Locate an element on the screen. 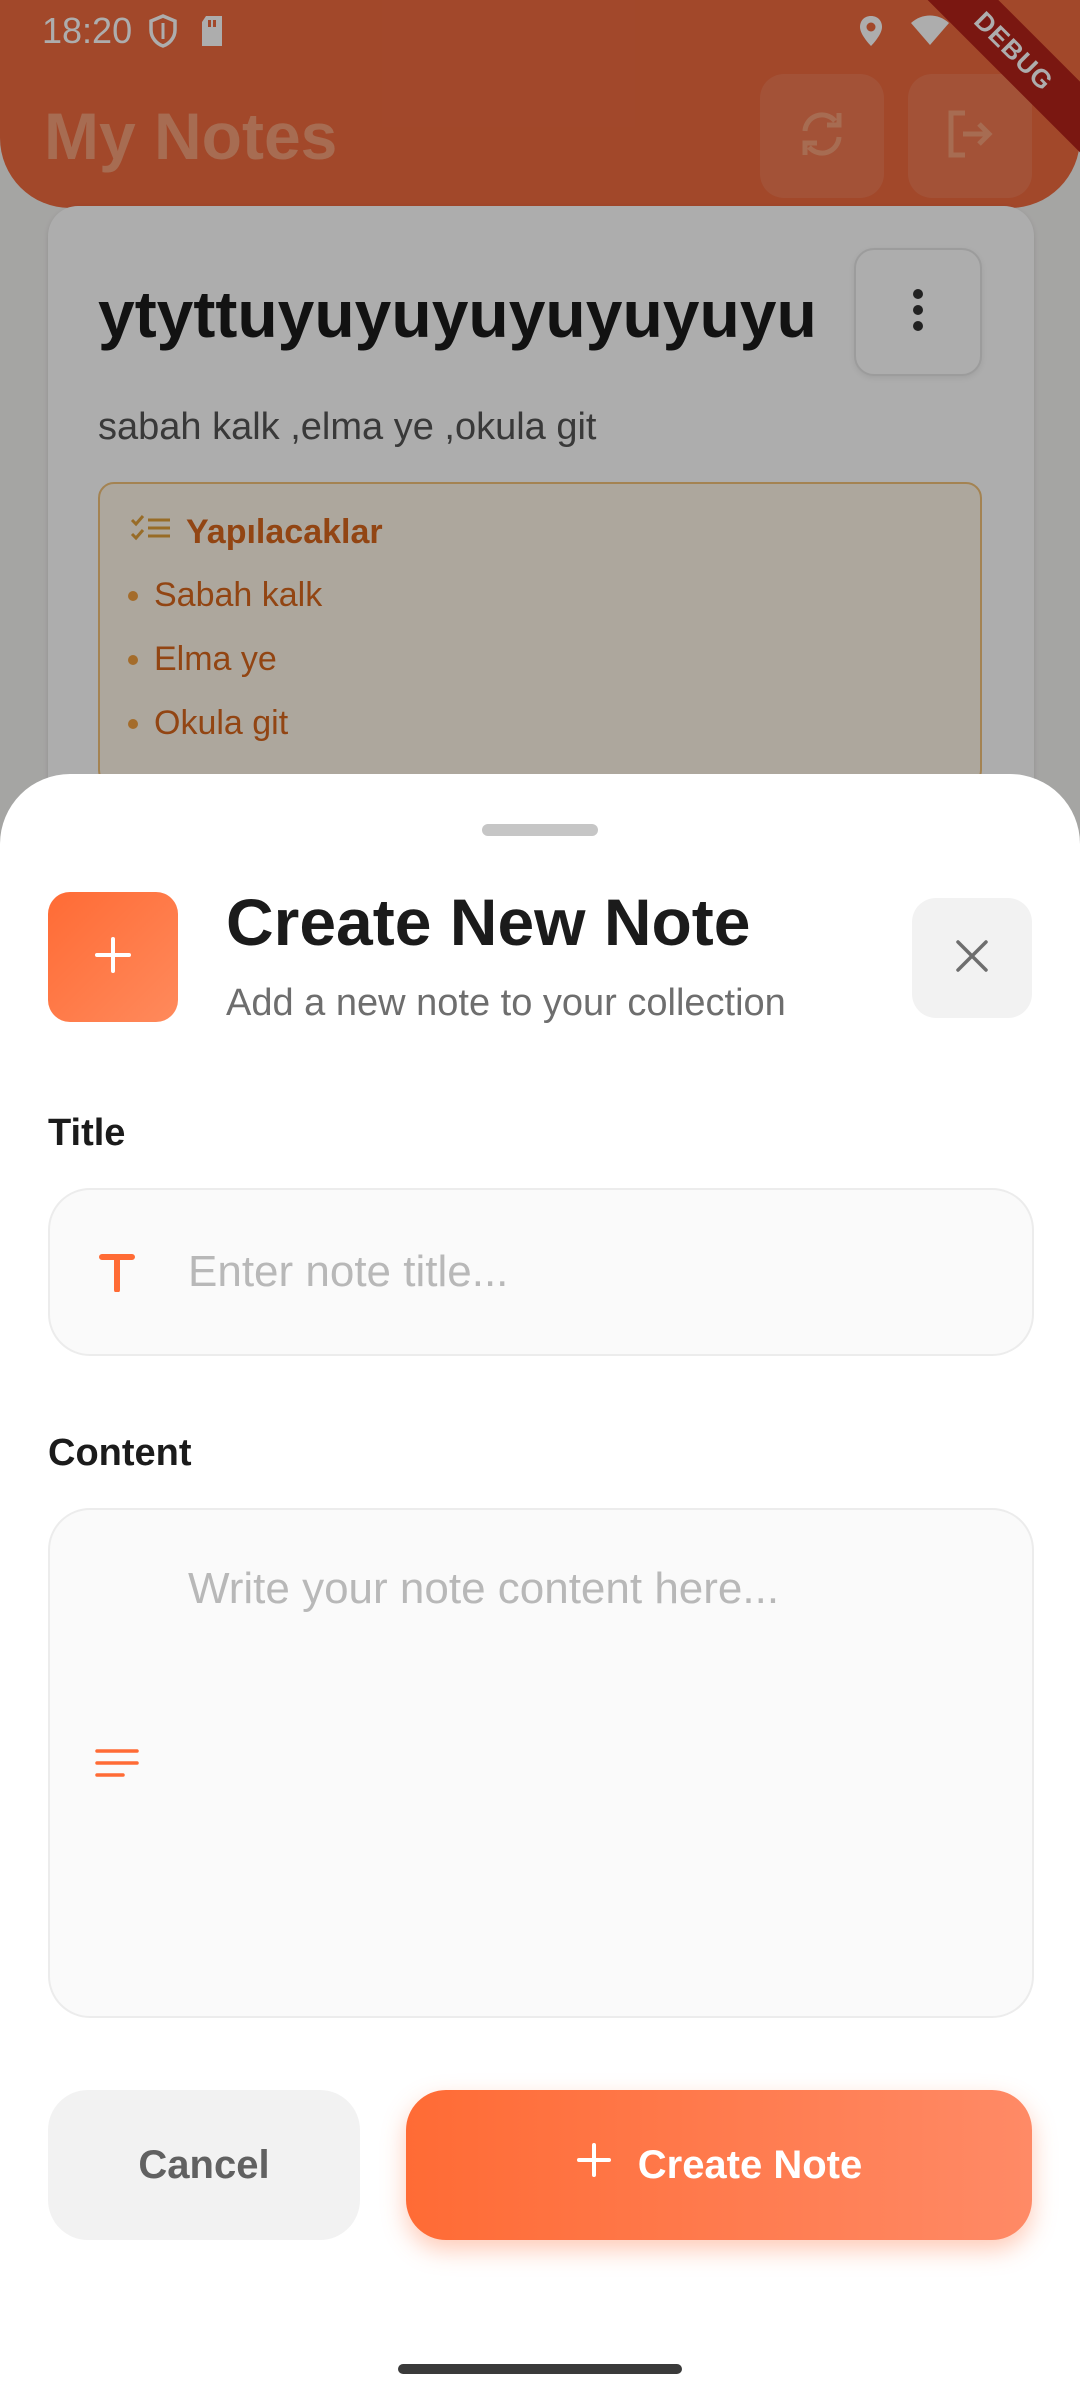  cancel-button: Cancel is located at coordinates (204, 2165).